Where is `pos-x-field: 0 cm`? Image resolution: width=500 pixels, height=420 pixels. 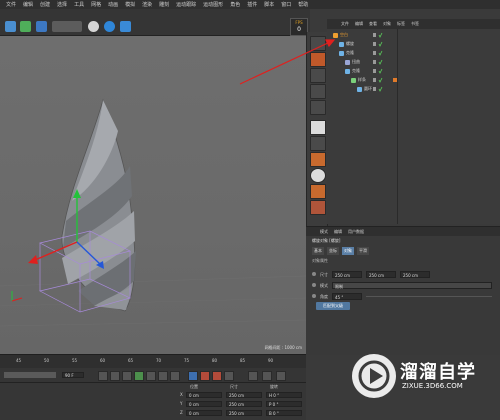 pos-x-field: 0 cm is located at coordinates (204, 395).